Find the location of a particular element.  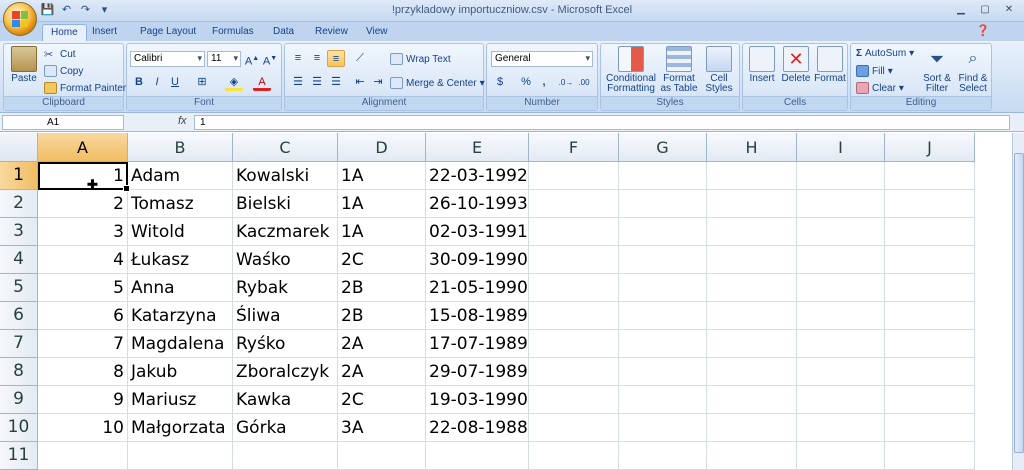

sort-filter-button: ⏷ Sort & Filter is located at coordinates (937, 70).